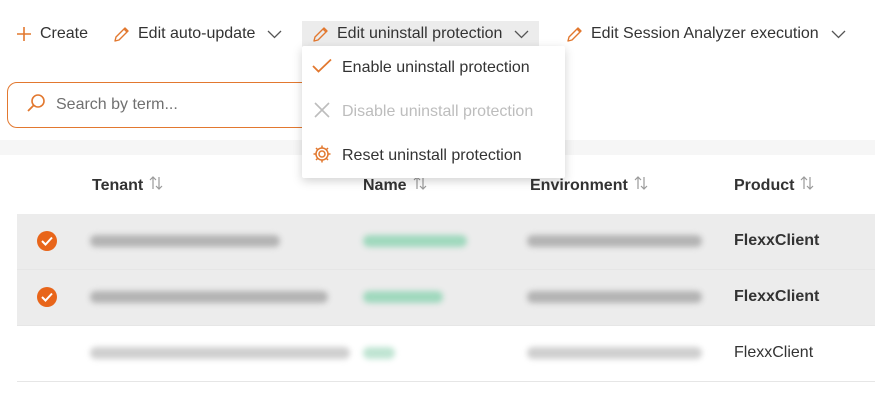 The width and height of the screenshot is (875, 396). I want to click on menu-item-reset-uninstall-protection: Reset uninstall protection, so click(433, 156).